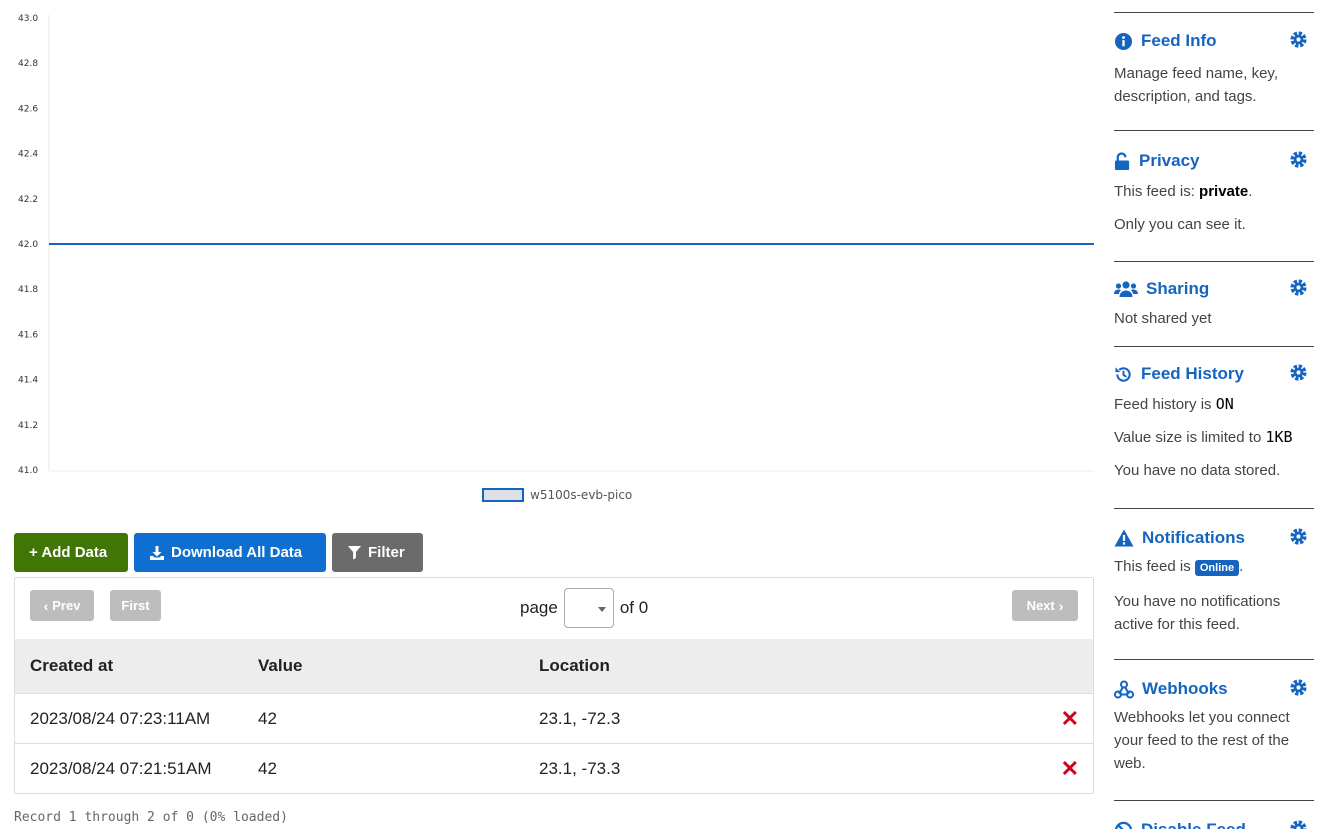 This screenshot has width=1321, height=829. What do you see at coordinates (157, 552) in the screenshot?
I see `download-icon` at bounding box center [157, 552].